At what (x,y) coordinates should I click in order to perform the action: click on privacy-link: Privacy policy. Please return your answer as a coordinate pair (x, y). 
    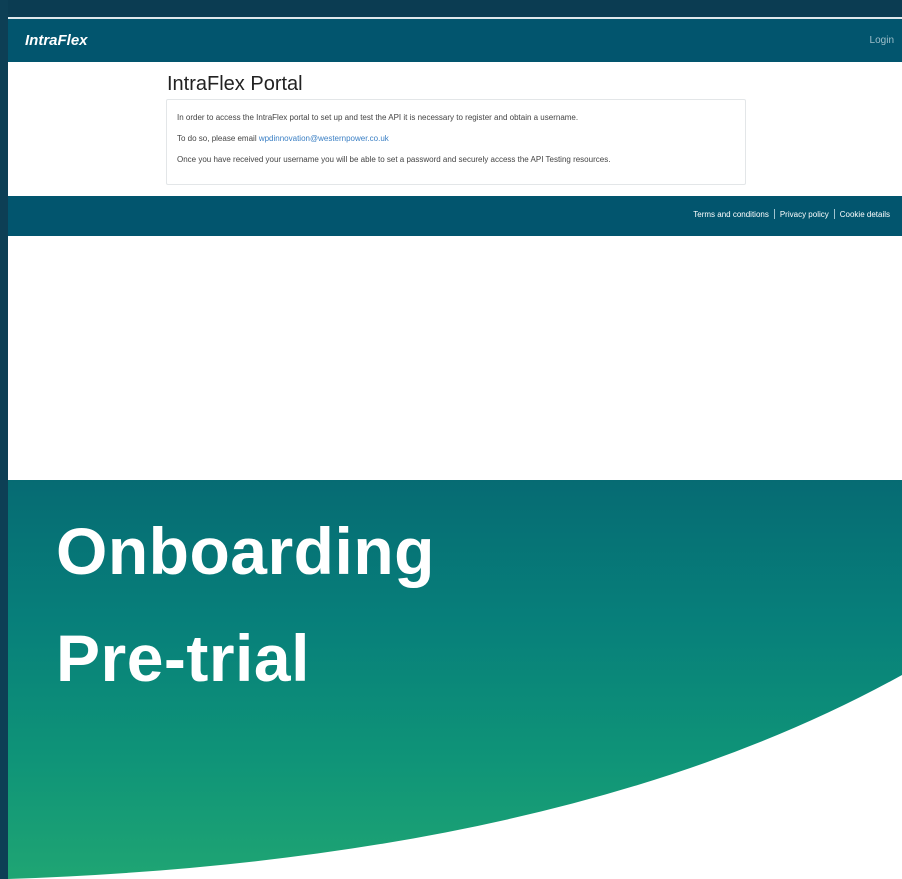
    Looking at the image, I should click on (804, 214).